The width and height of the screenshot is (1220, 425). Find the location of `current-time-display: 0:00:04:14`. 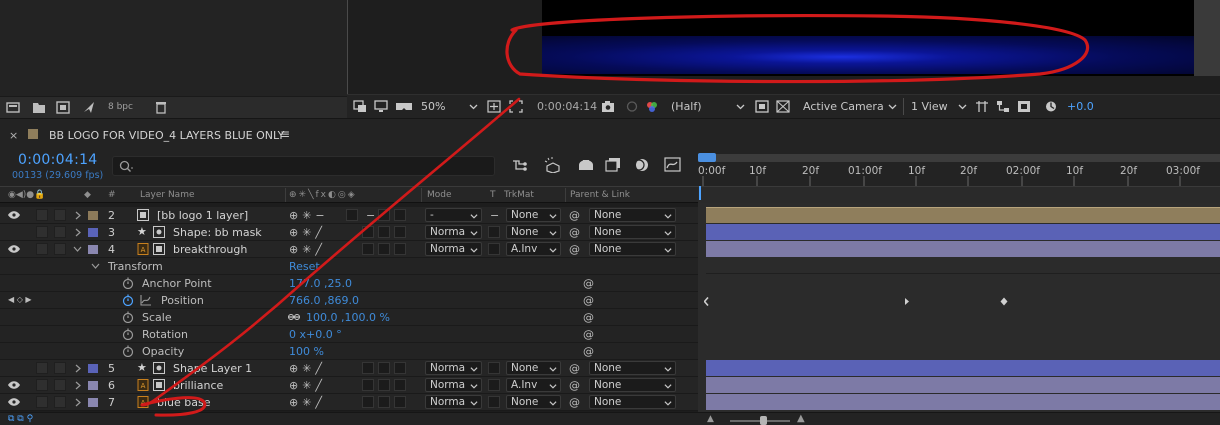

current-time-display: 0:00:04:14 is located at coordinates (58, 160).